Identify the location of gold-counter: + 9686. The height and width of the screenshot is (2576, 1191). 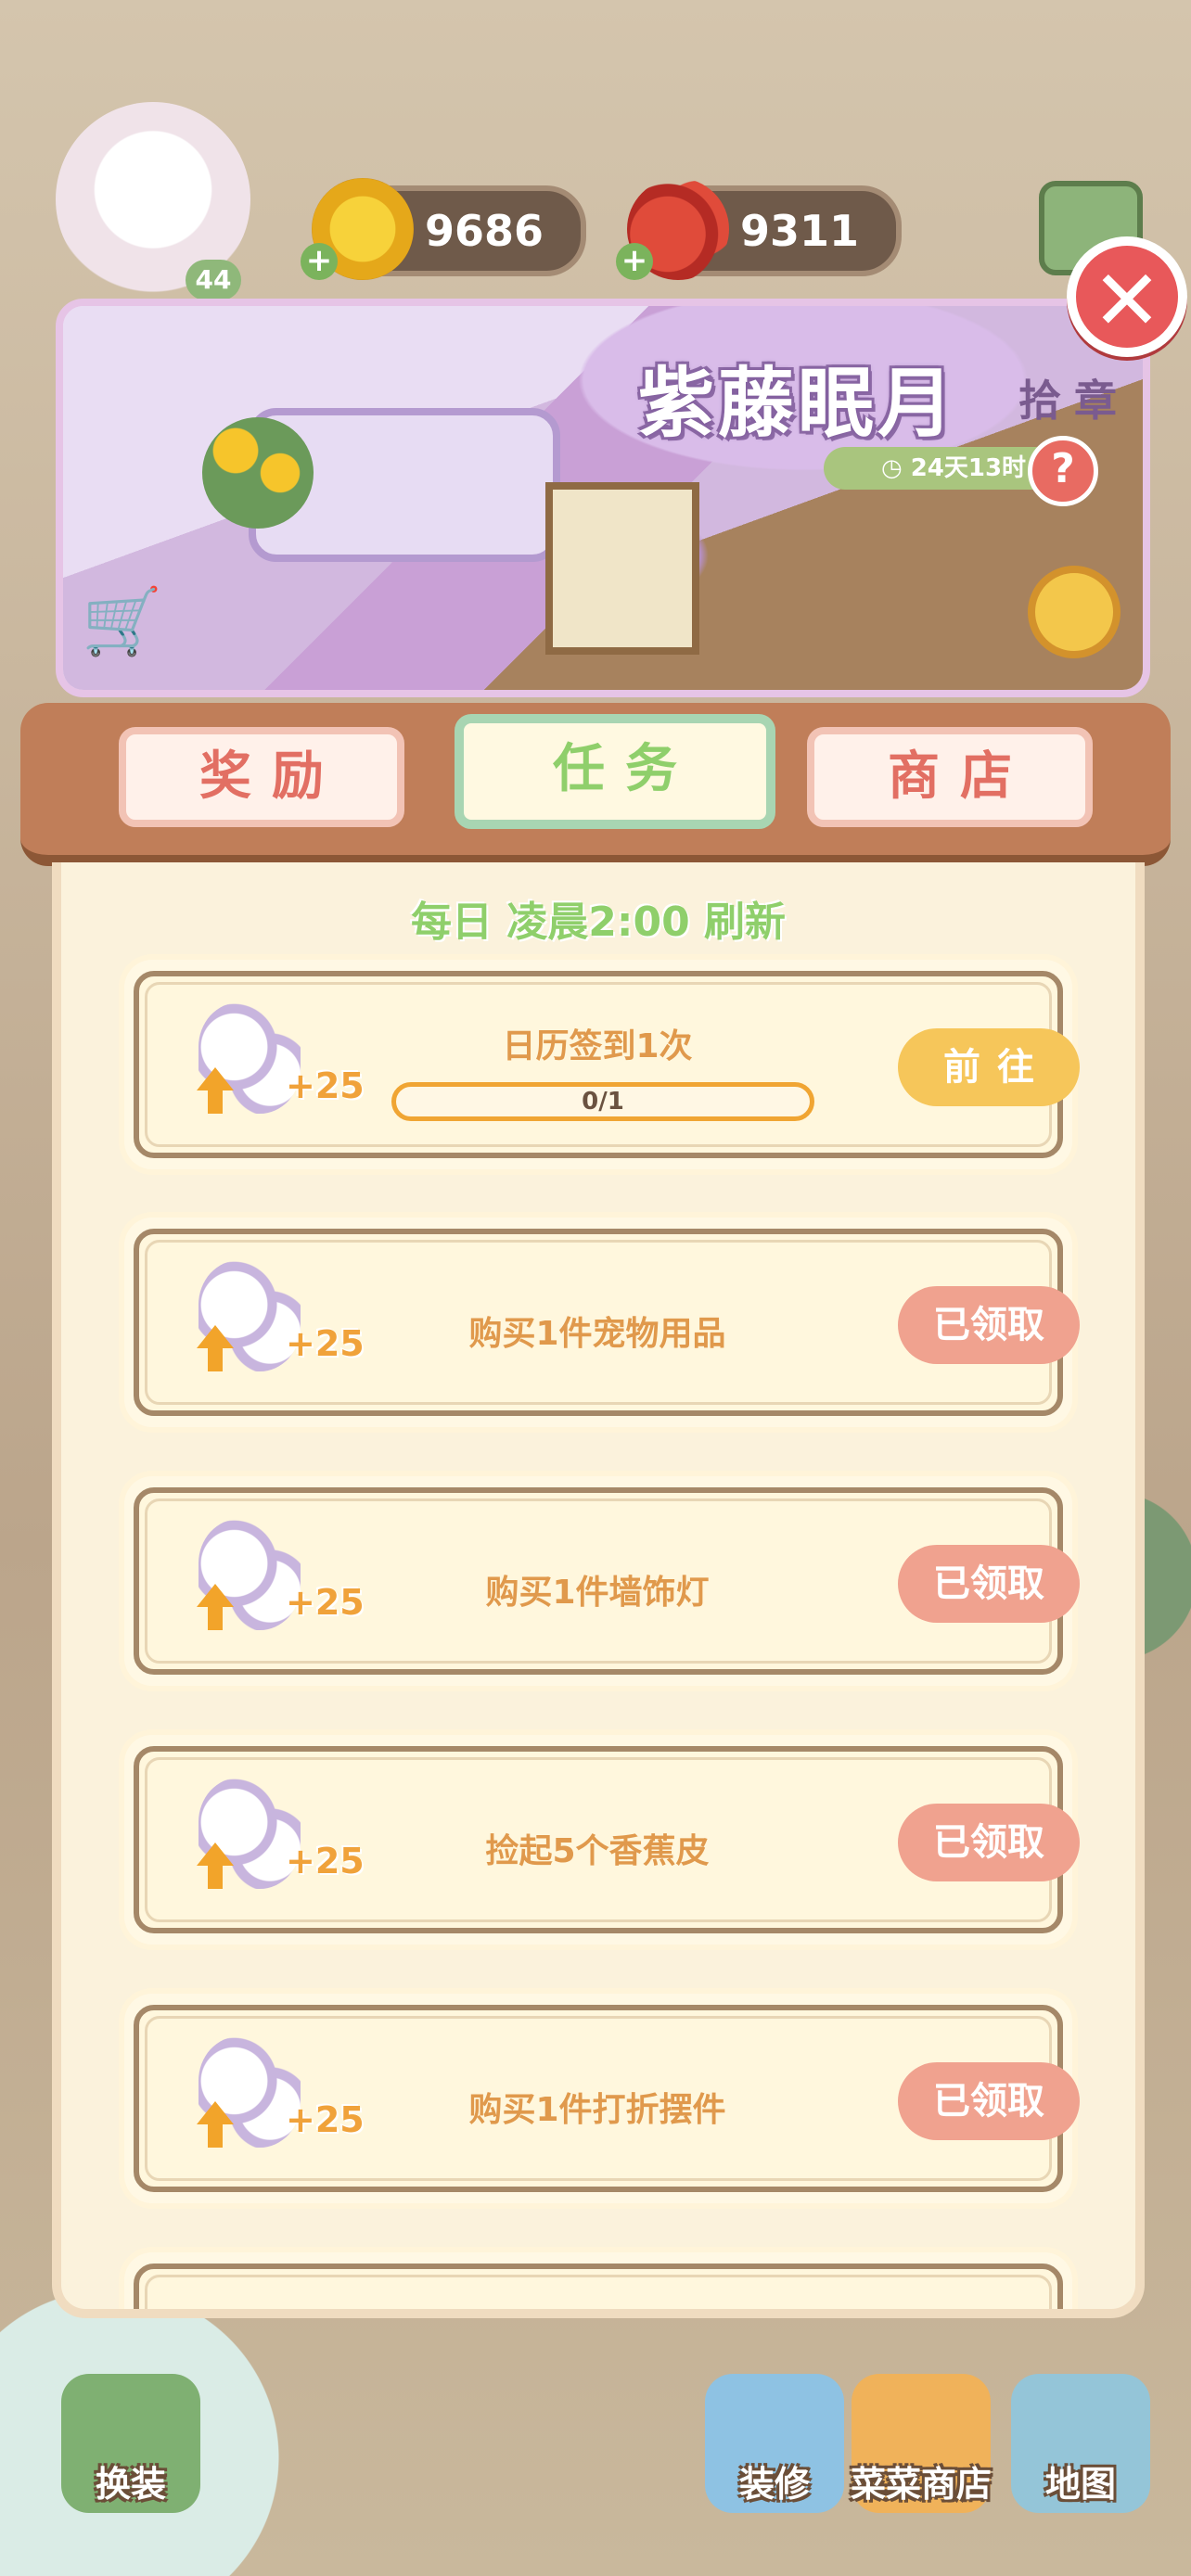
(443, 229).